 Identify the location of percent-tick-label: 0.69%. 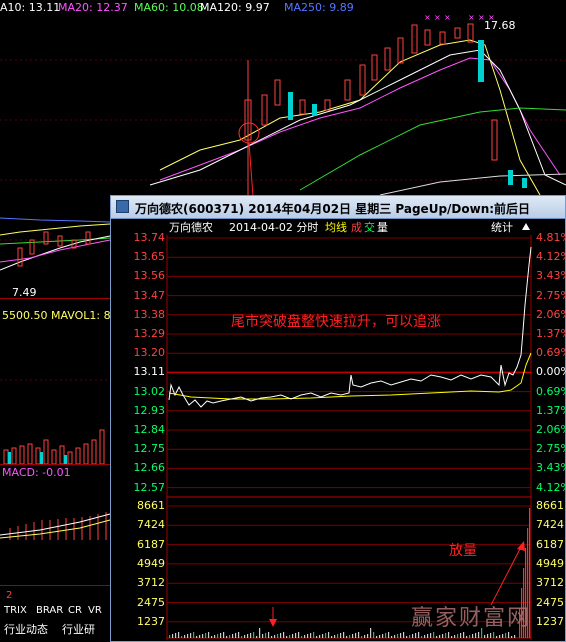
(551, 391).